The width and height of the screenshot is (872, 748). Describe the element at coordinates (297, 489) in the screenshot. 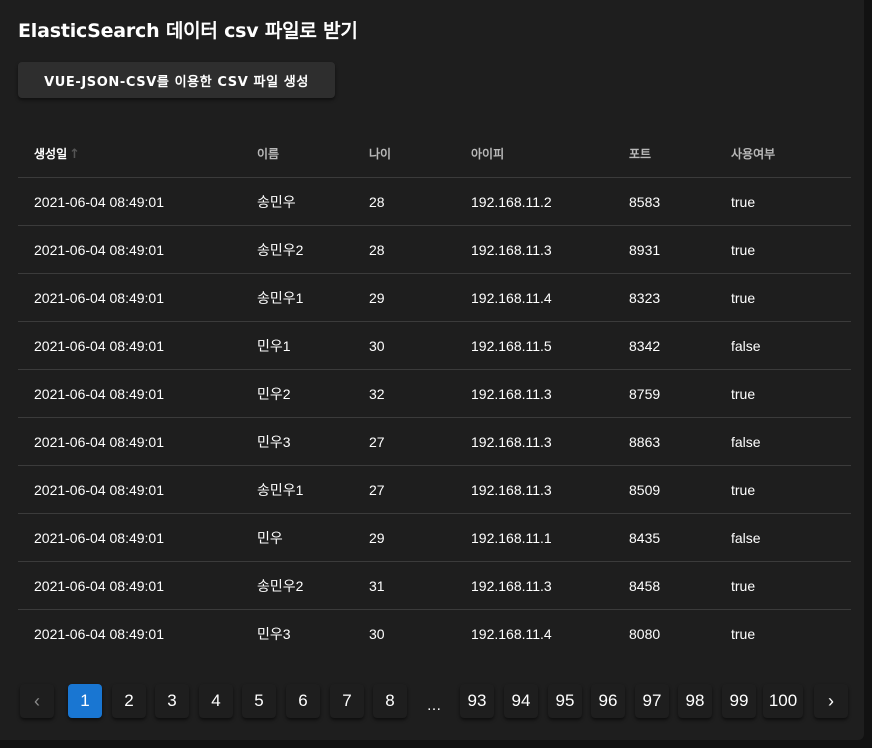

I see `cell-name: 송민우1` at that location.